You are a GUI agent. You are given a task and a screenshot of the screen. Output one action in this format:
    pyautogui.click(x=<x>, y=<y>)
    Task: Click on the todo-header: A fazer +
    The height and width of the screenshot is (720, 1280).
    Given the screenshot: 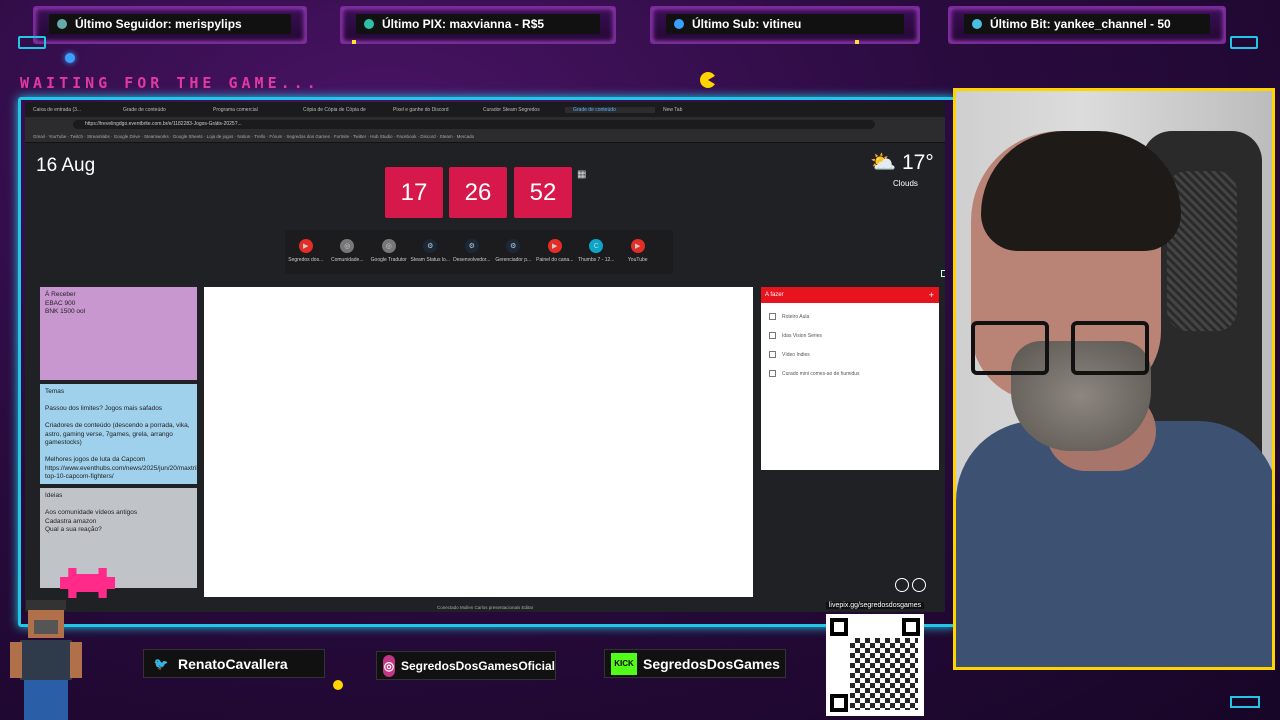 What is the action you would take?
    pyautogui.click(x=850, y=295)
    